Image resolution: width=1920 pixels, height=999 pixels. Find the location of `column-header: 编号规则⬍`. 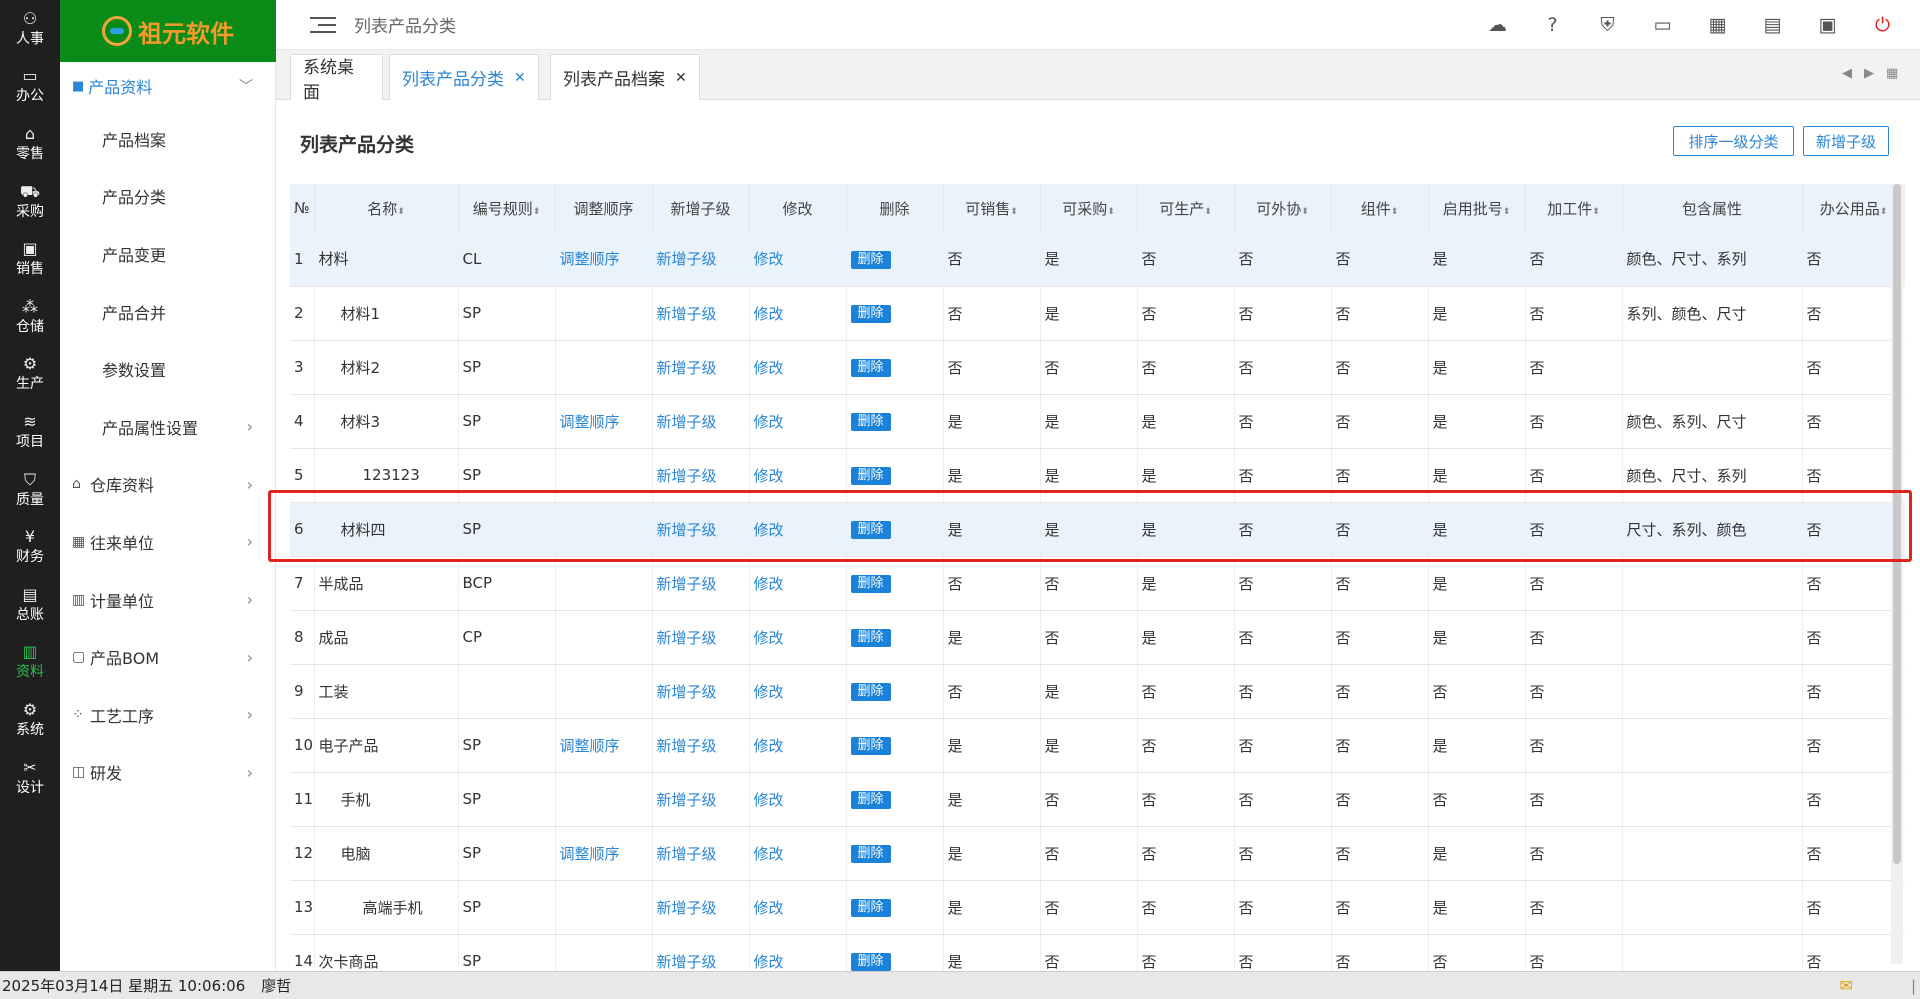

column-header: 编号规则⬍ is located at coordinates (507, 208).